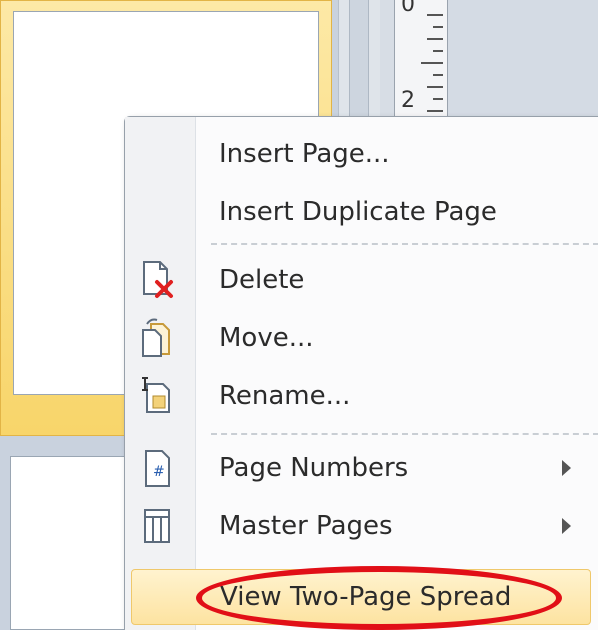 This screenshot has width=598, height=630. What do you see at coordinates (157, 526) in the screenshot?
I see `master-pages-icon` at bounding box center [157, 526].